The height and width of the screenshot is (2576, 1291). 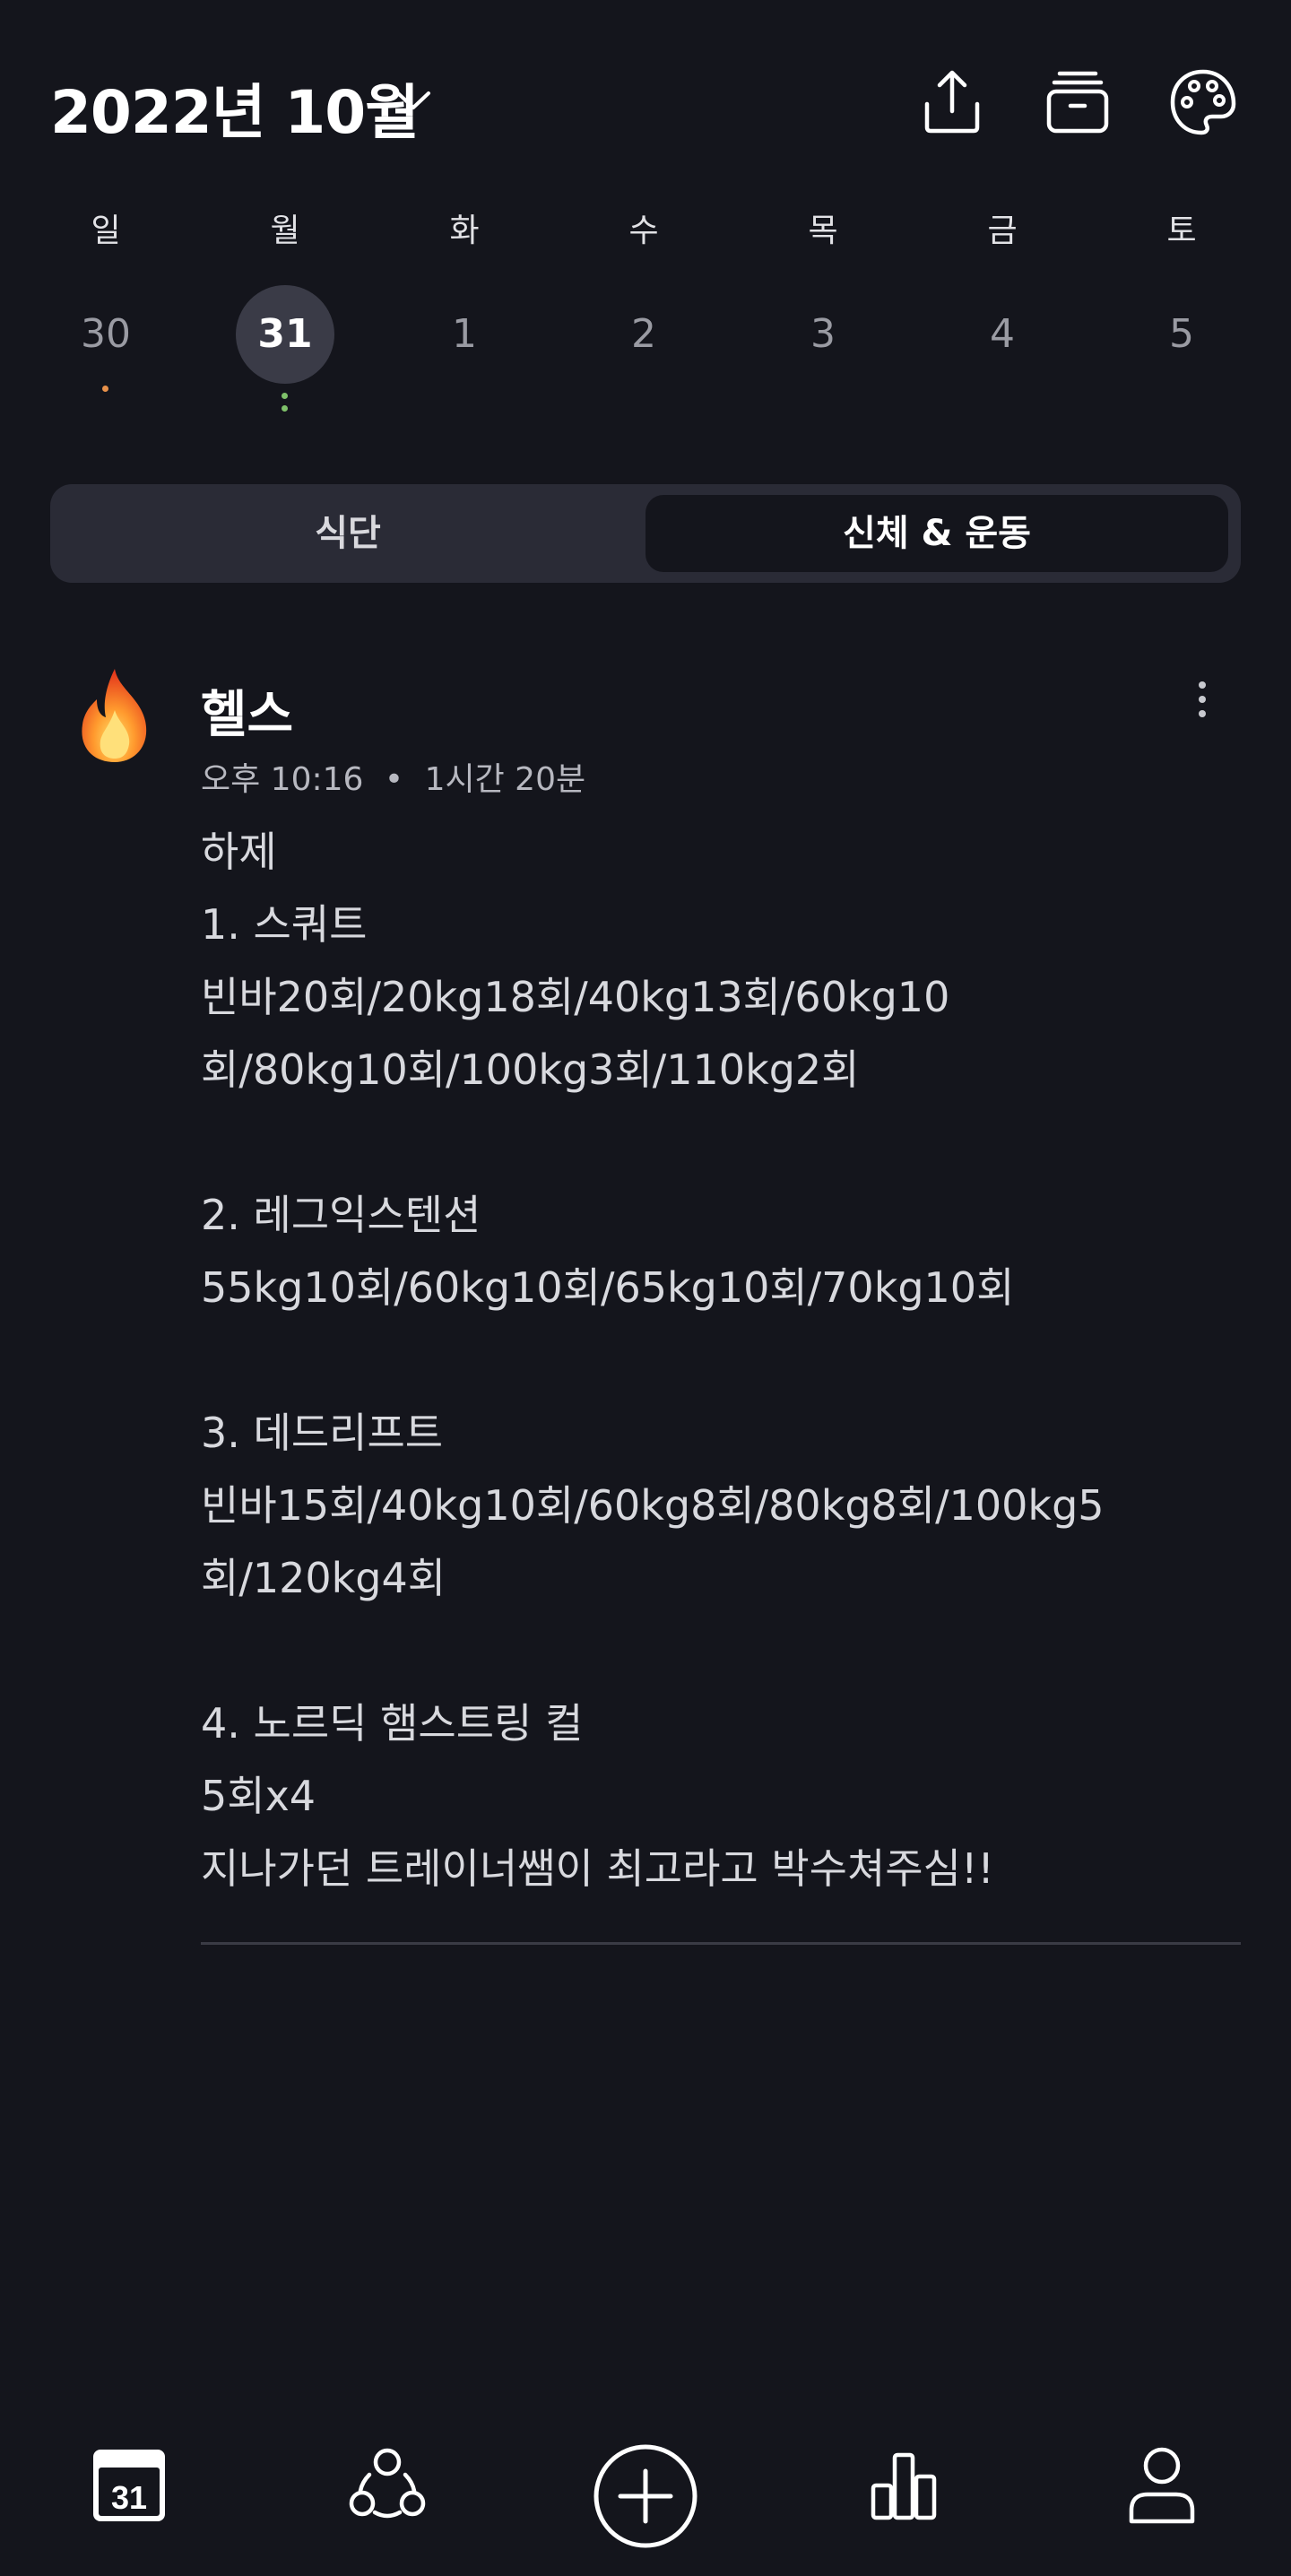 What do you see at coordinates (235, 108) in the screenshot?
I see `month-title: 2022년 10월` at bounding box center [235, 108].